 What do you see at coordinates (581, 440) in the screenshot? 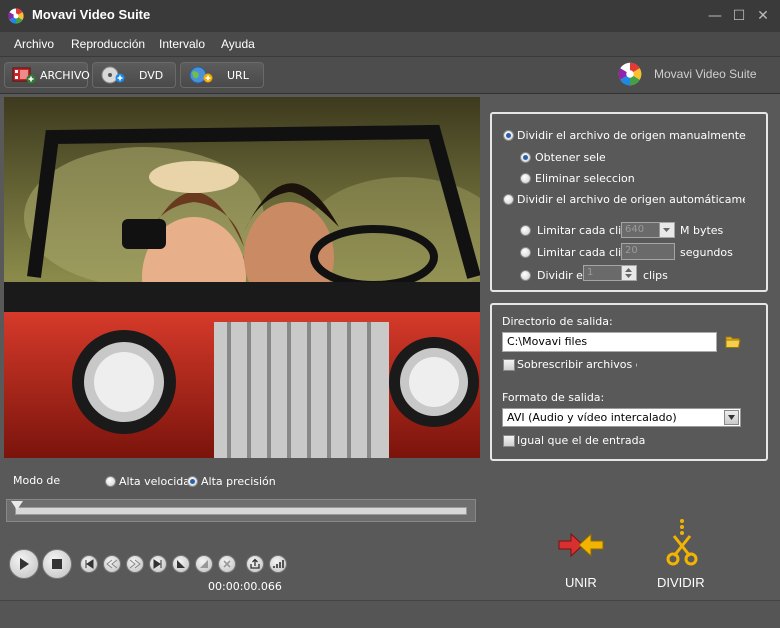
I see `same-as-input-label: Igual que el de entrada` at bounding box center [581, 440].